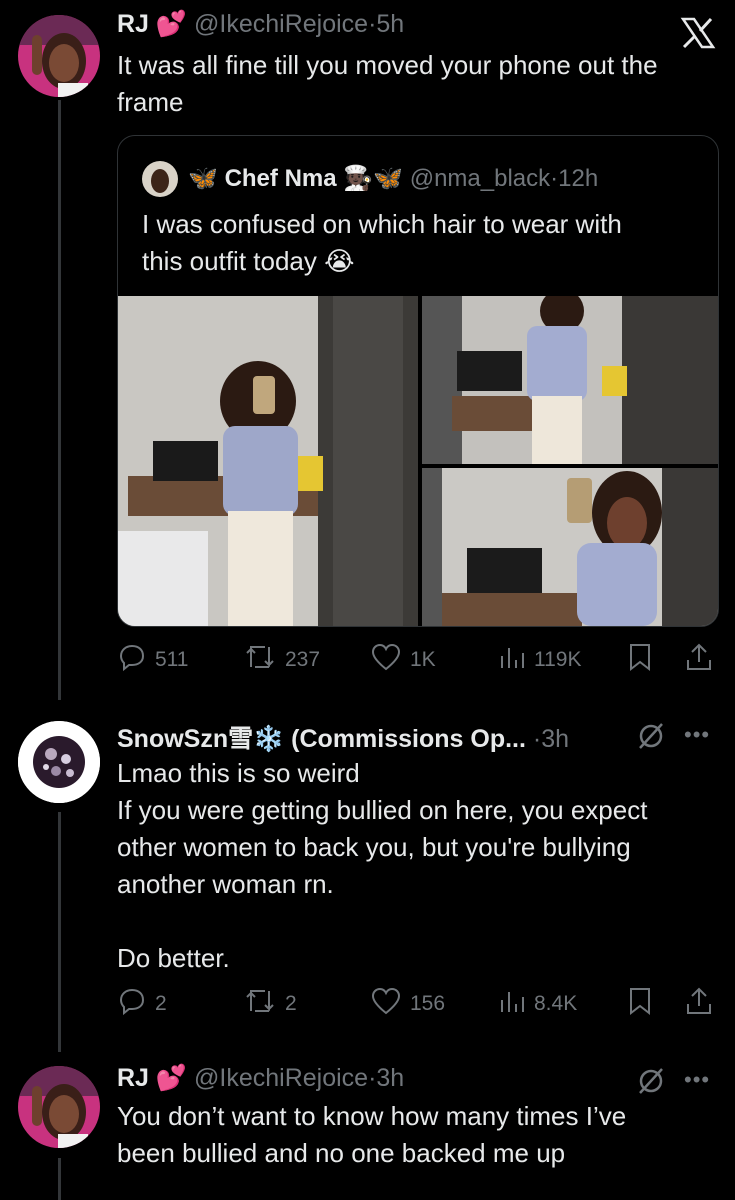  What do you see at coordinates (303, 659) in the screenshot?
I see `retweet-count: 237` at bounding box center [303, 659].